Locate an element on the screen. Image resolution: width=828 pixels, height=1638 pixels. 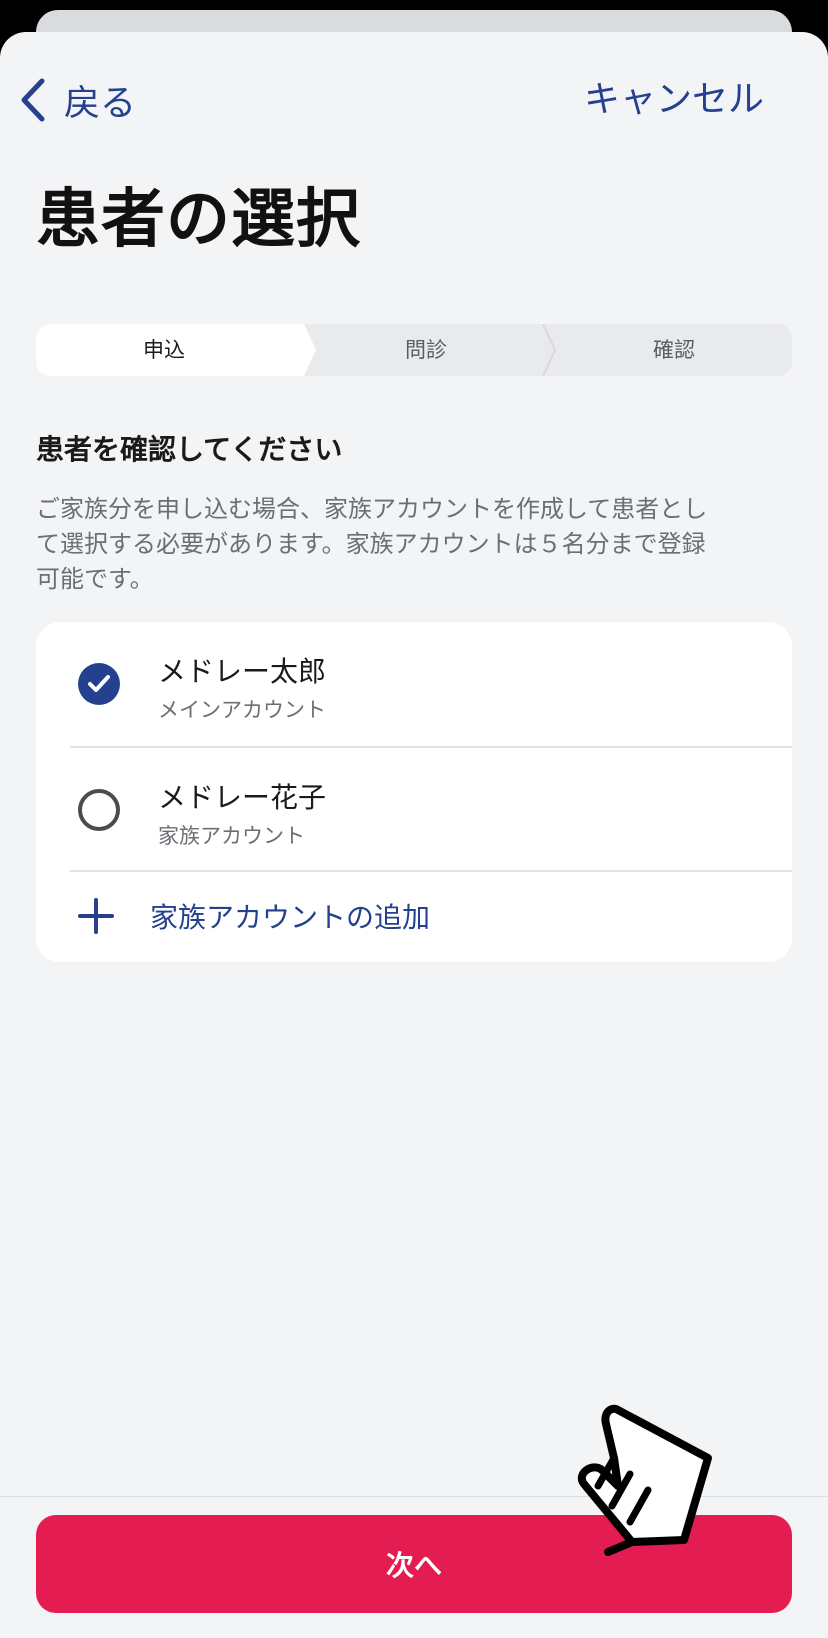
radio-unselected is located at coordinates (99, 810).